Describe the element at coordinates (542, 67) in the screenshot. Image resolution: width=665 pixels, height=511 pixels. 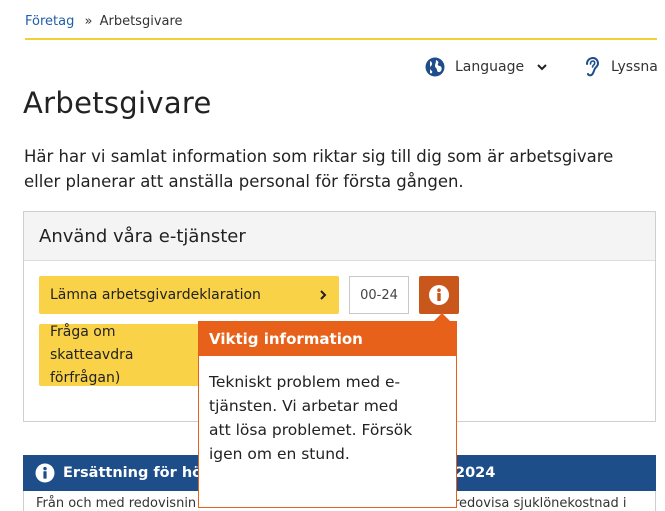
I see `chevron-down-icon` at that location.